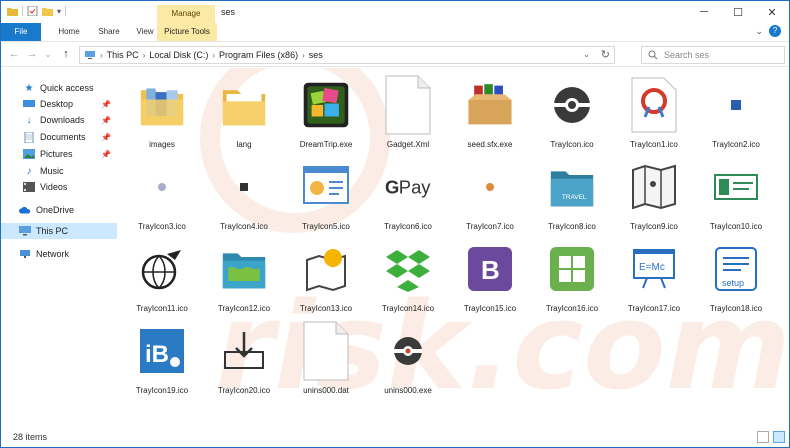 The height and width of the screenshot is (448, 790). Describe the element at coordinates (775, 31) in the screenshot. I see `help-icon: ?` at that location.